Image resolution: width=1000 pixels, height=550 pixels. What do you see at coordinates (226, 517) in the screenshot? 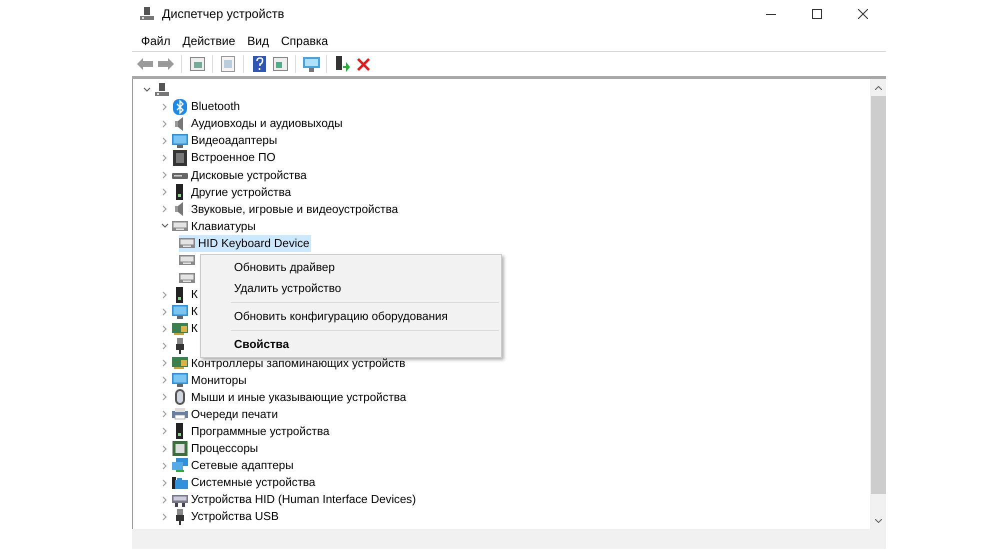
I see `tree-item: Устройства USB` at bounding box center [226, 517].